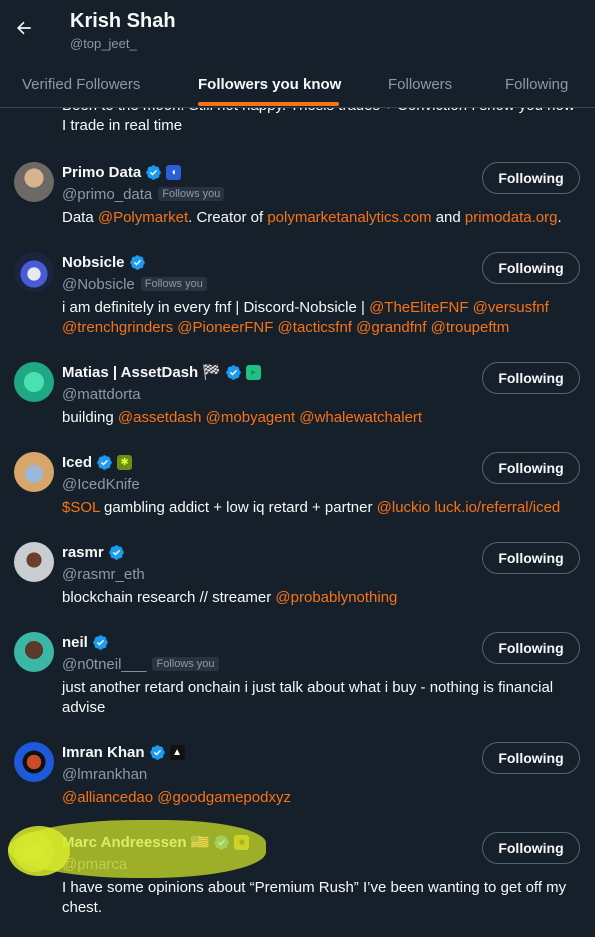  Describe the element at coordinates (418, 307) in the screenshot. I see `bio-link: @TheEliteFNF` at that location.